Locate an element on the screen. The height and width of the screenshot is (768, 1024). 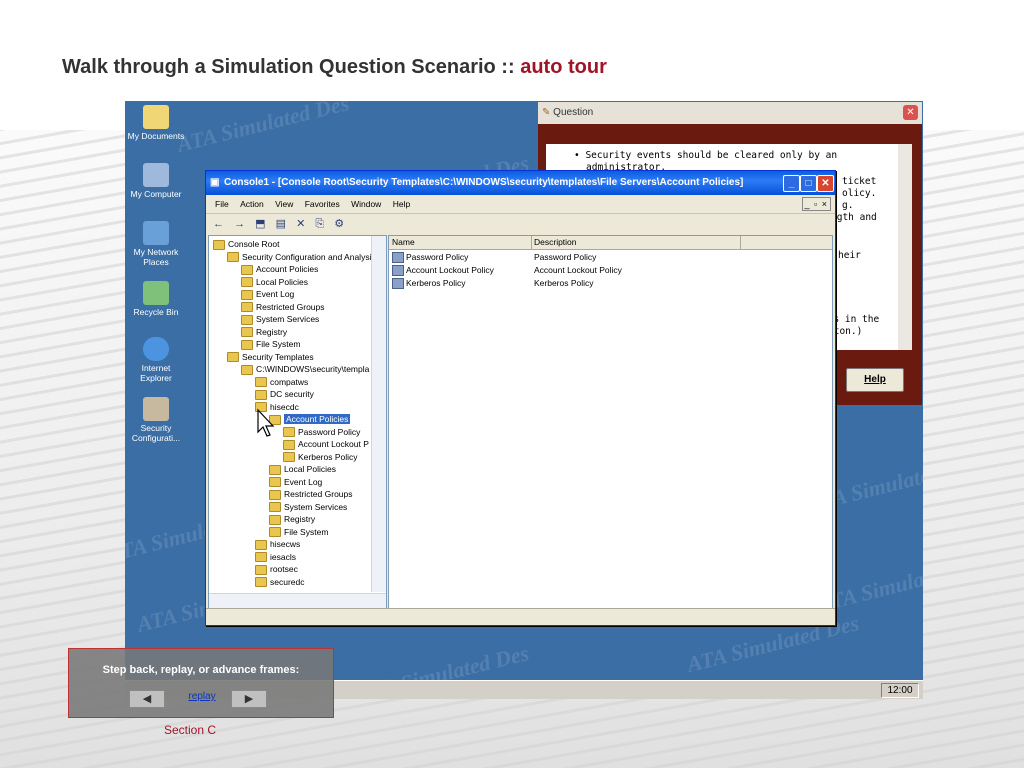
tree-item: Security Templates is located at coordinates (270, 357).